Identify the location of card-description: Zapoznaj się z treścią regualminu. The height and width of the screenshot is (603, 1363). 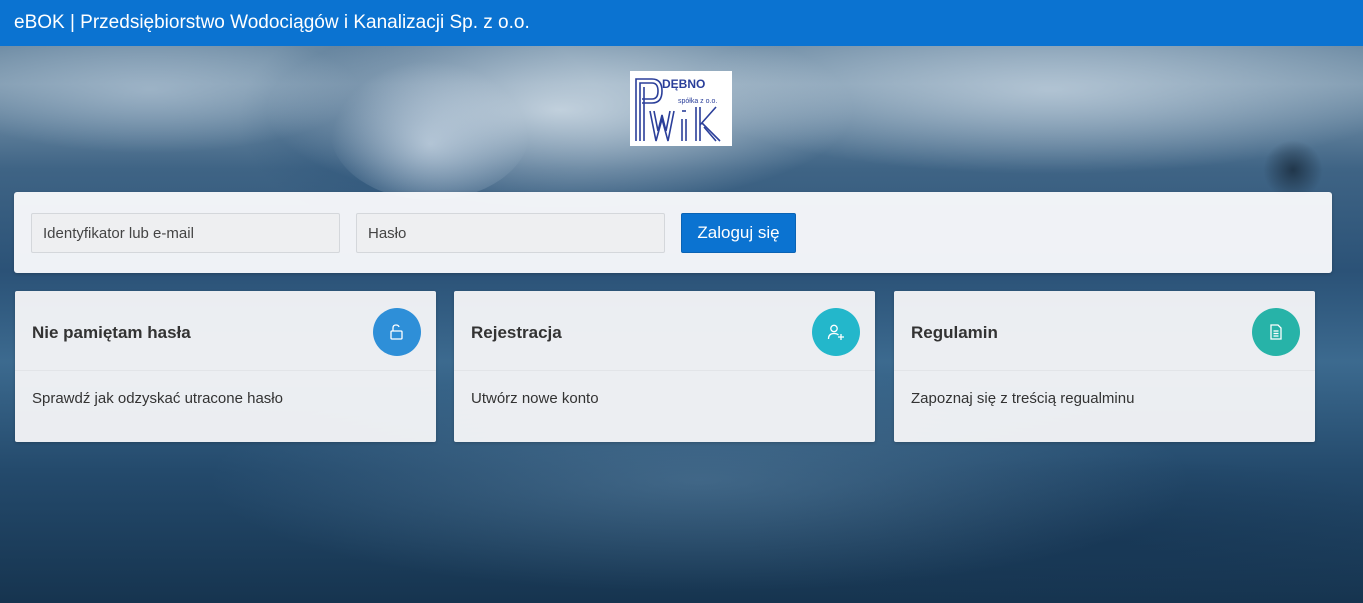
(1023, 398).